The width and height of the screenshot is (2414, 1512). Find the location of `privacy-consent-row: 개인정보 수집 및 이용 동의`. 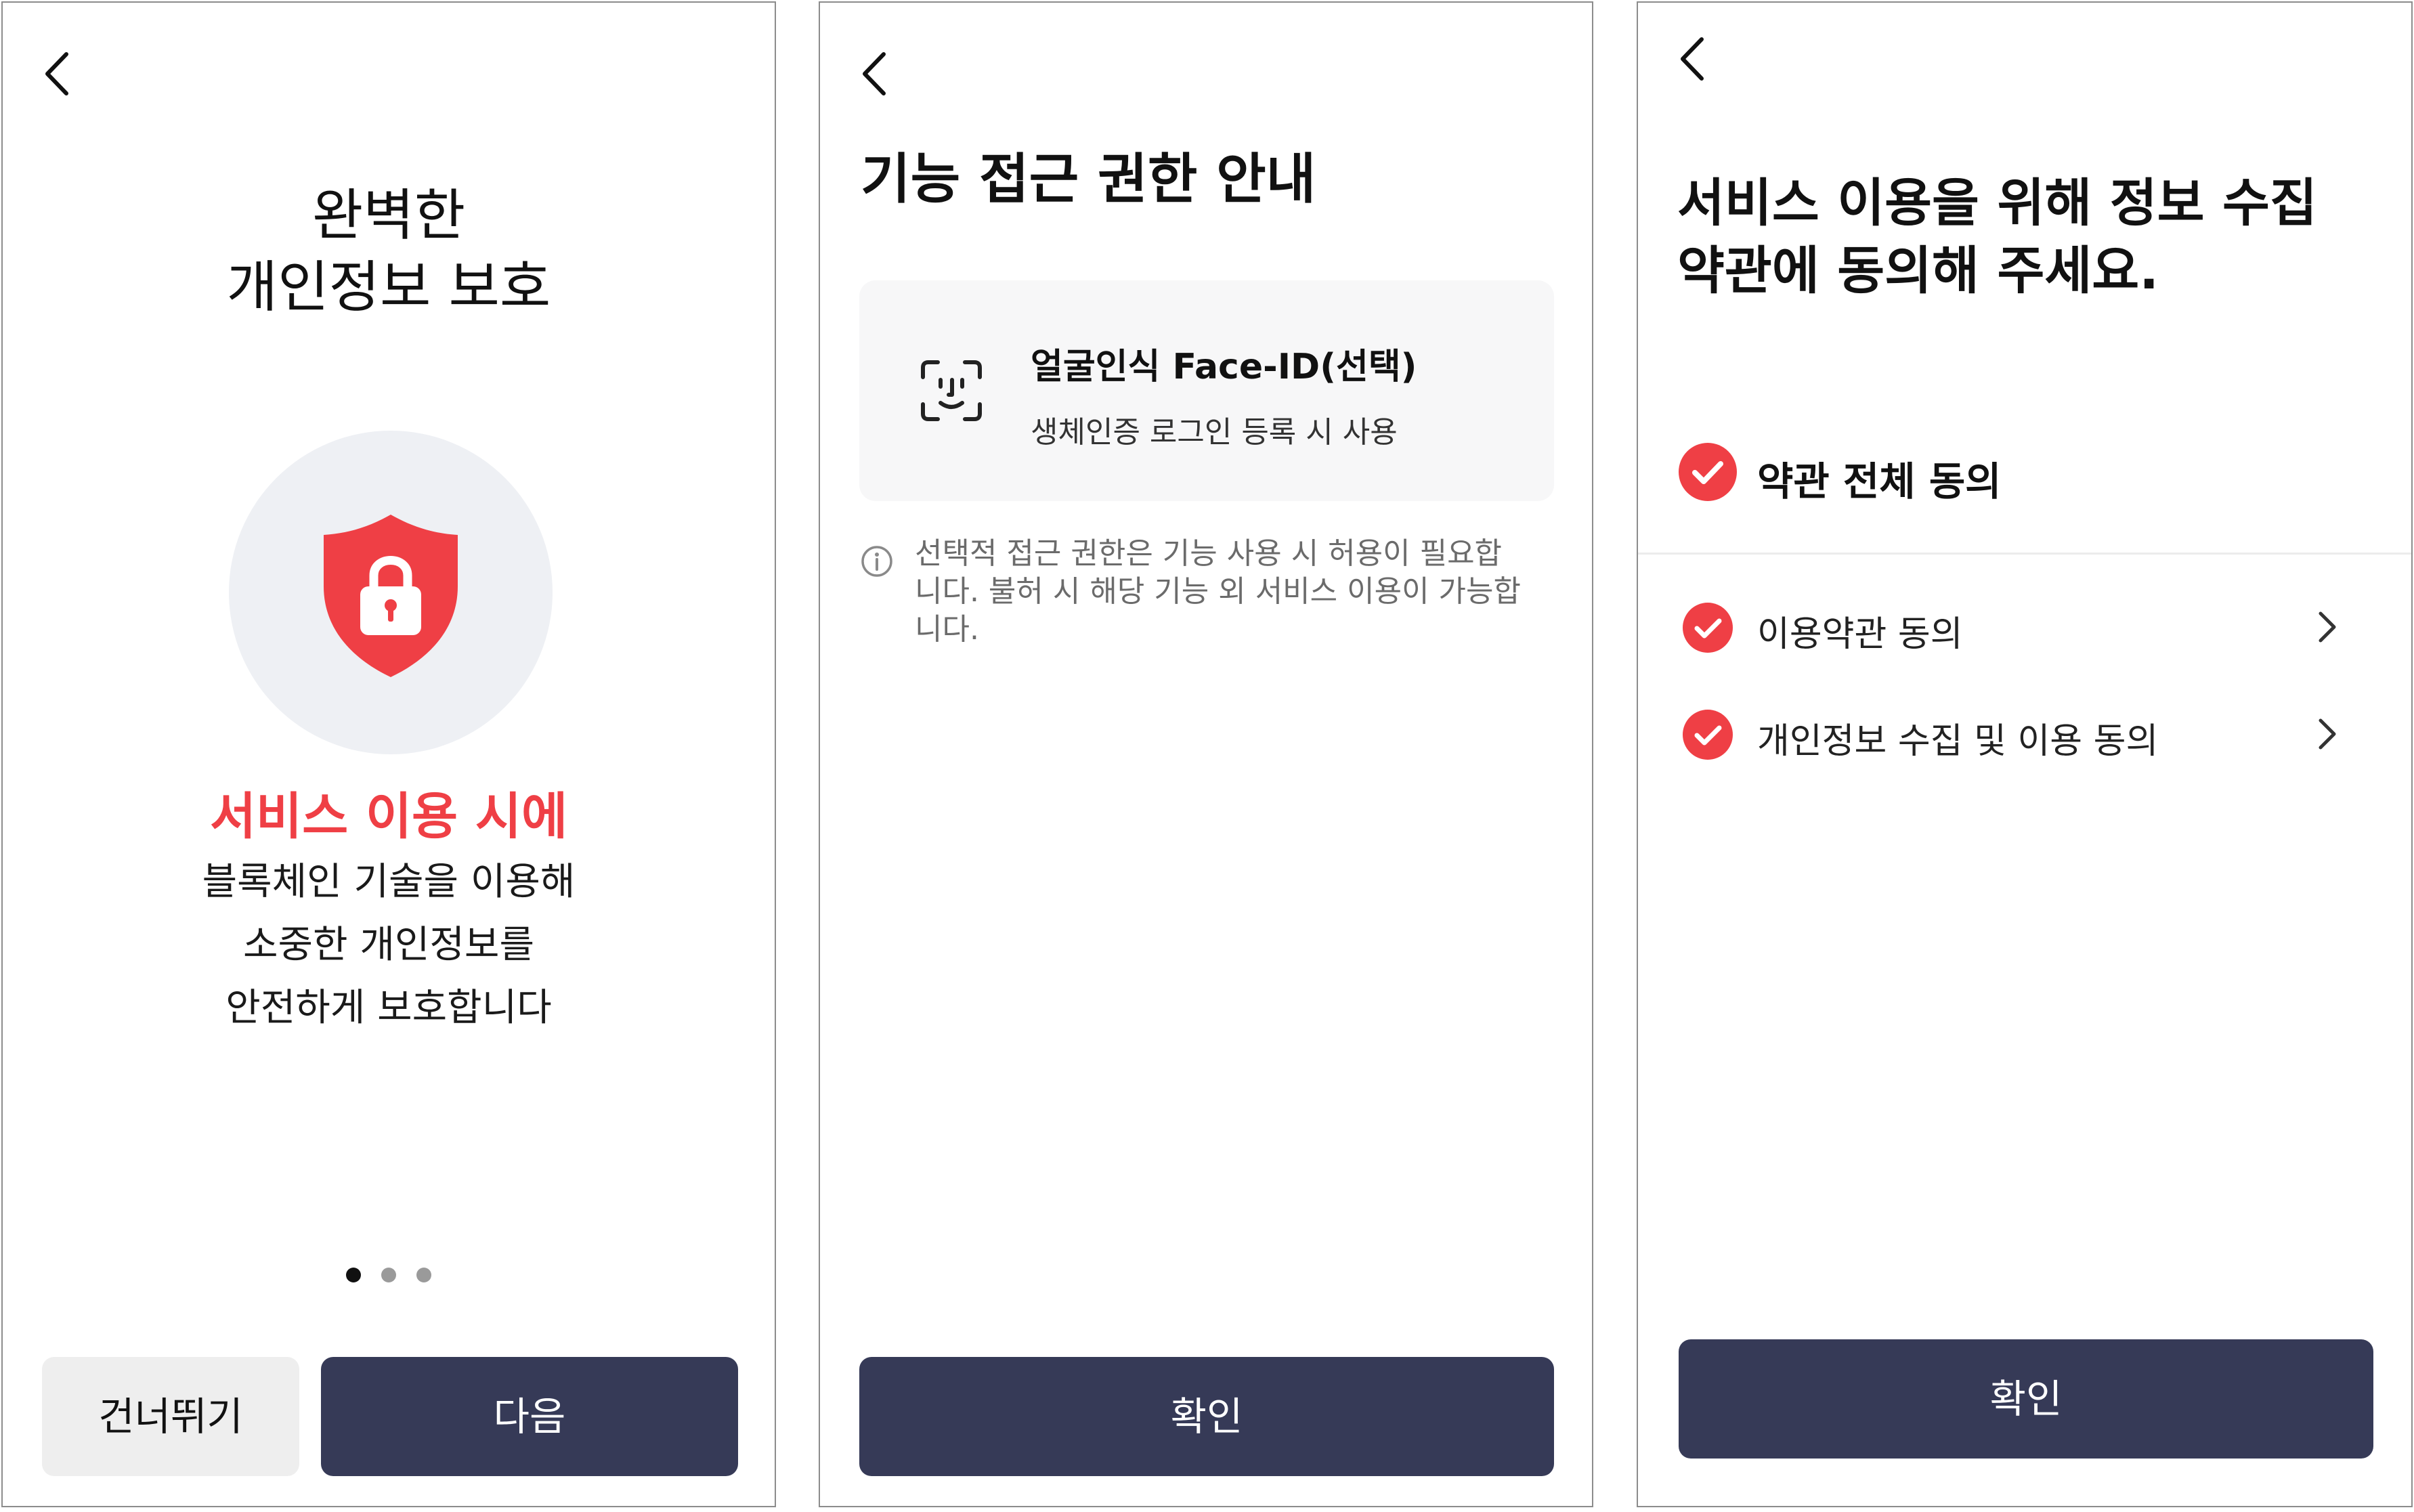

privacy-consent-row: 개인정보 수집 및 이용 동의 is located at coordinates (2024, 734).